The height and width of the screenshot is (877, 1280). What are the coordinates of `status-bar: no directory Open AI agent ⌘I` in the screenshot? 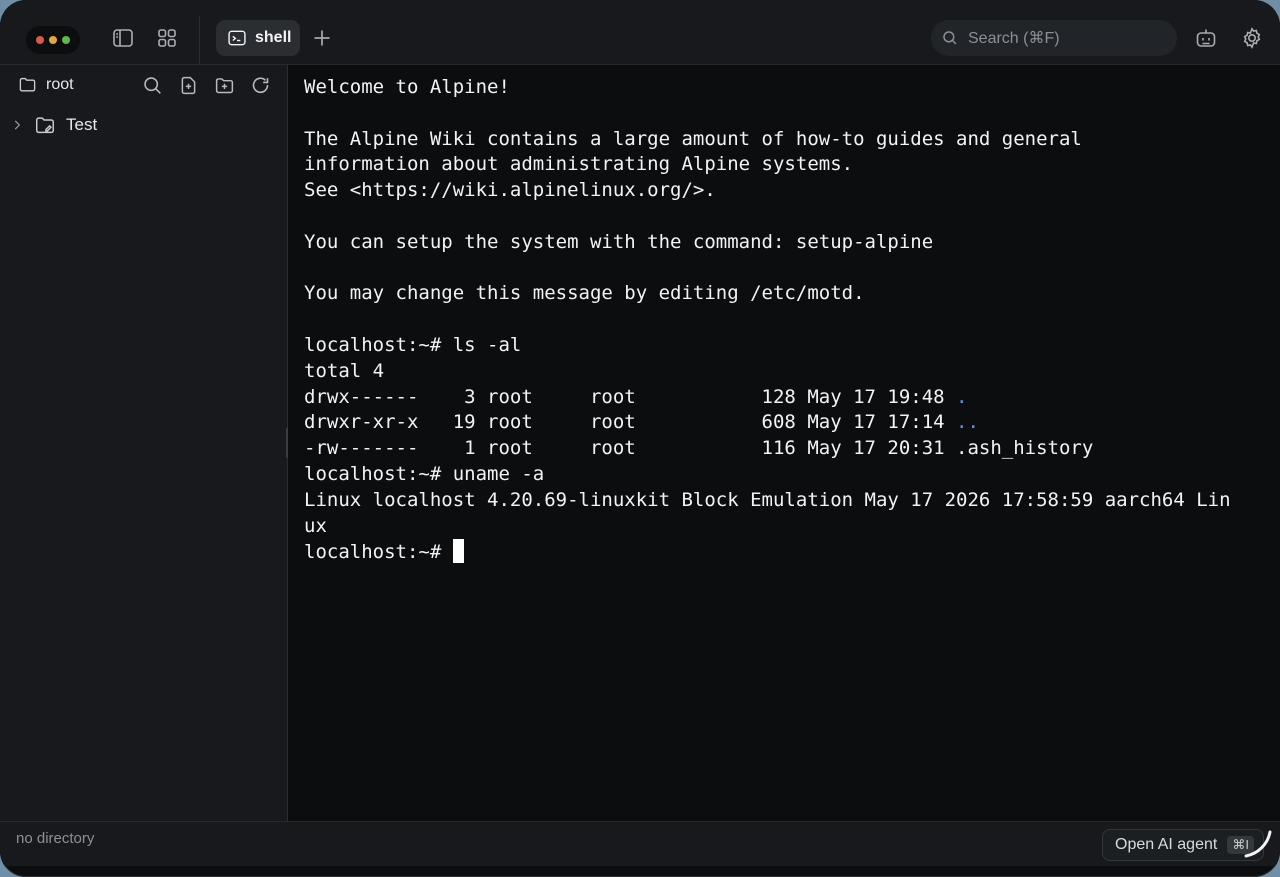 It's located at (640, 843).